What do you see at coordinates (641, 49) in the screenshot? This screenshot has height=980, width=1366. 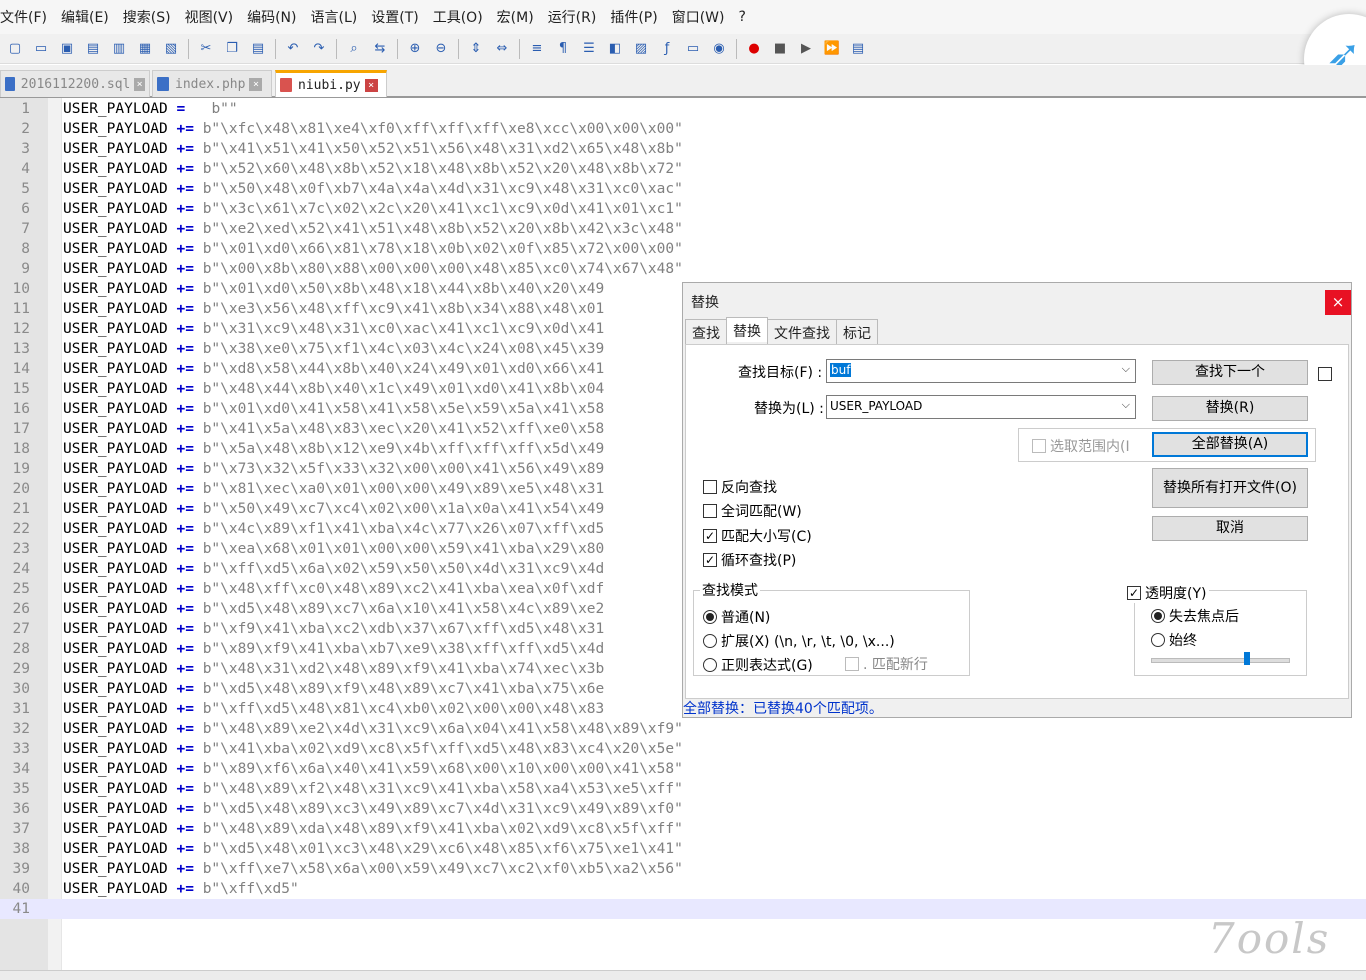 I see `doc-map-icon: ▨` at bounding box center [641, 49].